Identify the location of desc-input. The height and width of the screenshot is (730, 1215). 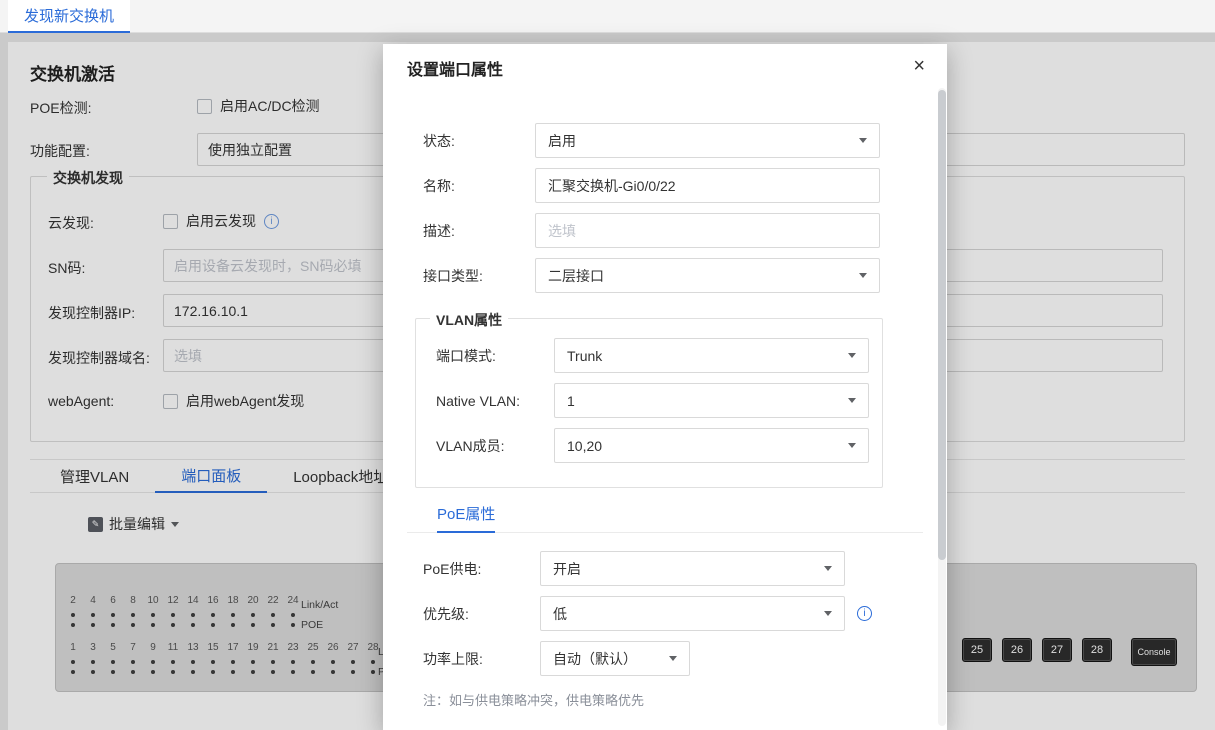
(707, 230).